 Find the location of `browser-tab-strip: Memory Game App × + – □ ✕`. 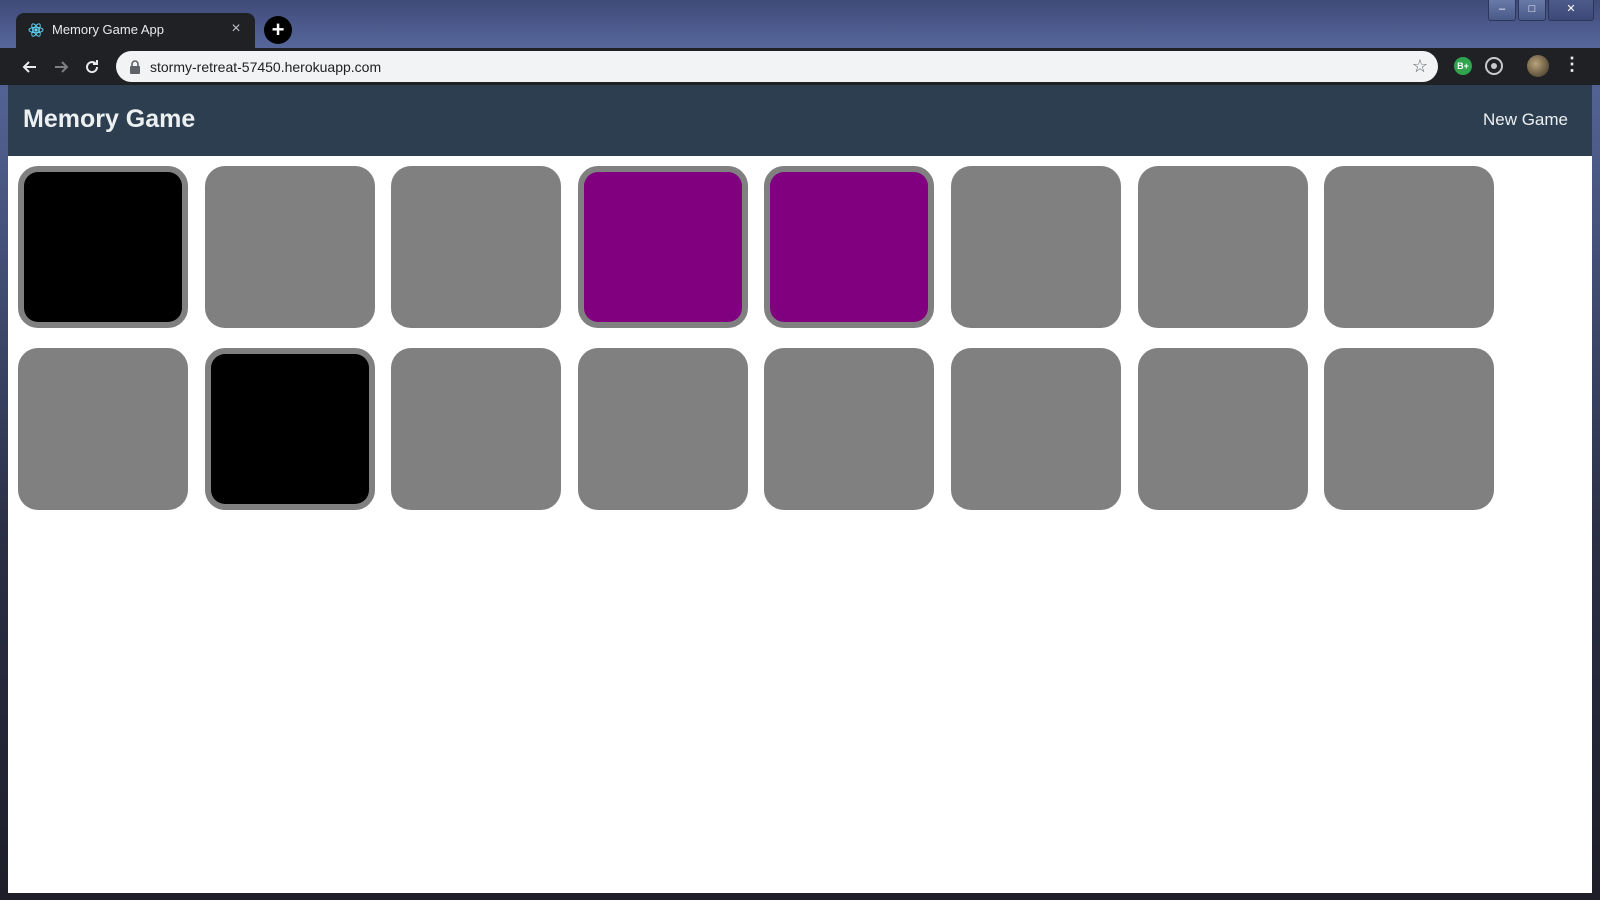

browser-tab-strip: Memory Game App × + – □ ✕ is located at coordinates (800, 24).